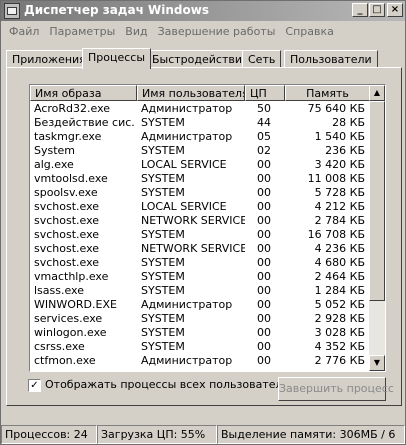 This screenshot has width=406, height=445. What do you see at coordinates (200, 319) in the screenshot?
I see `table-row: services.exe SYSTEM 00 2 928 КБ` at bounding box center [200, 319].